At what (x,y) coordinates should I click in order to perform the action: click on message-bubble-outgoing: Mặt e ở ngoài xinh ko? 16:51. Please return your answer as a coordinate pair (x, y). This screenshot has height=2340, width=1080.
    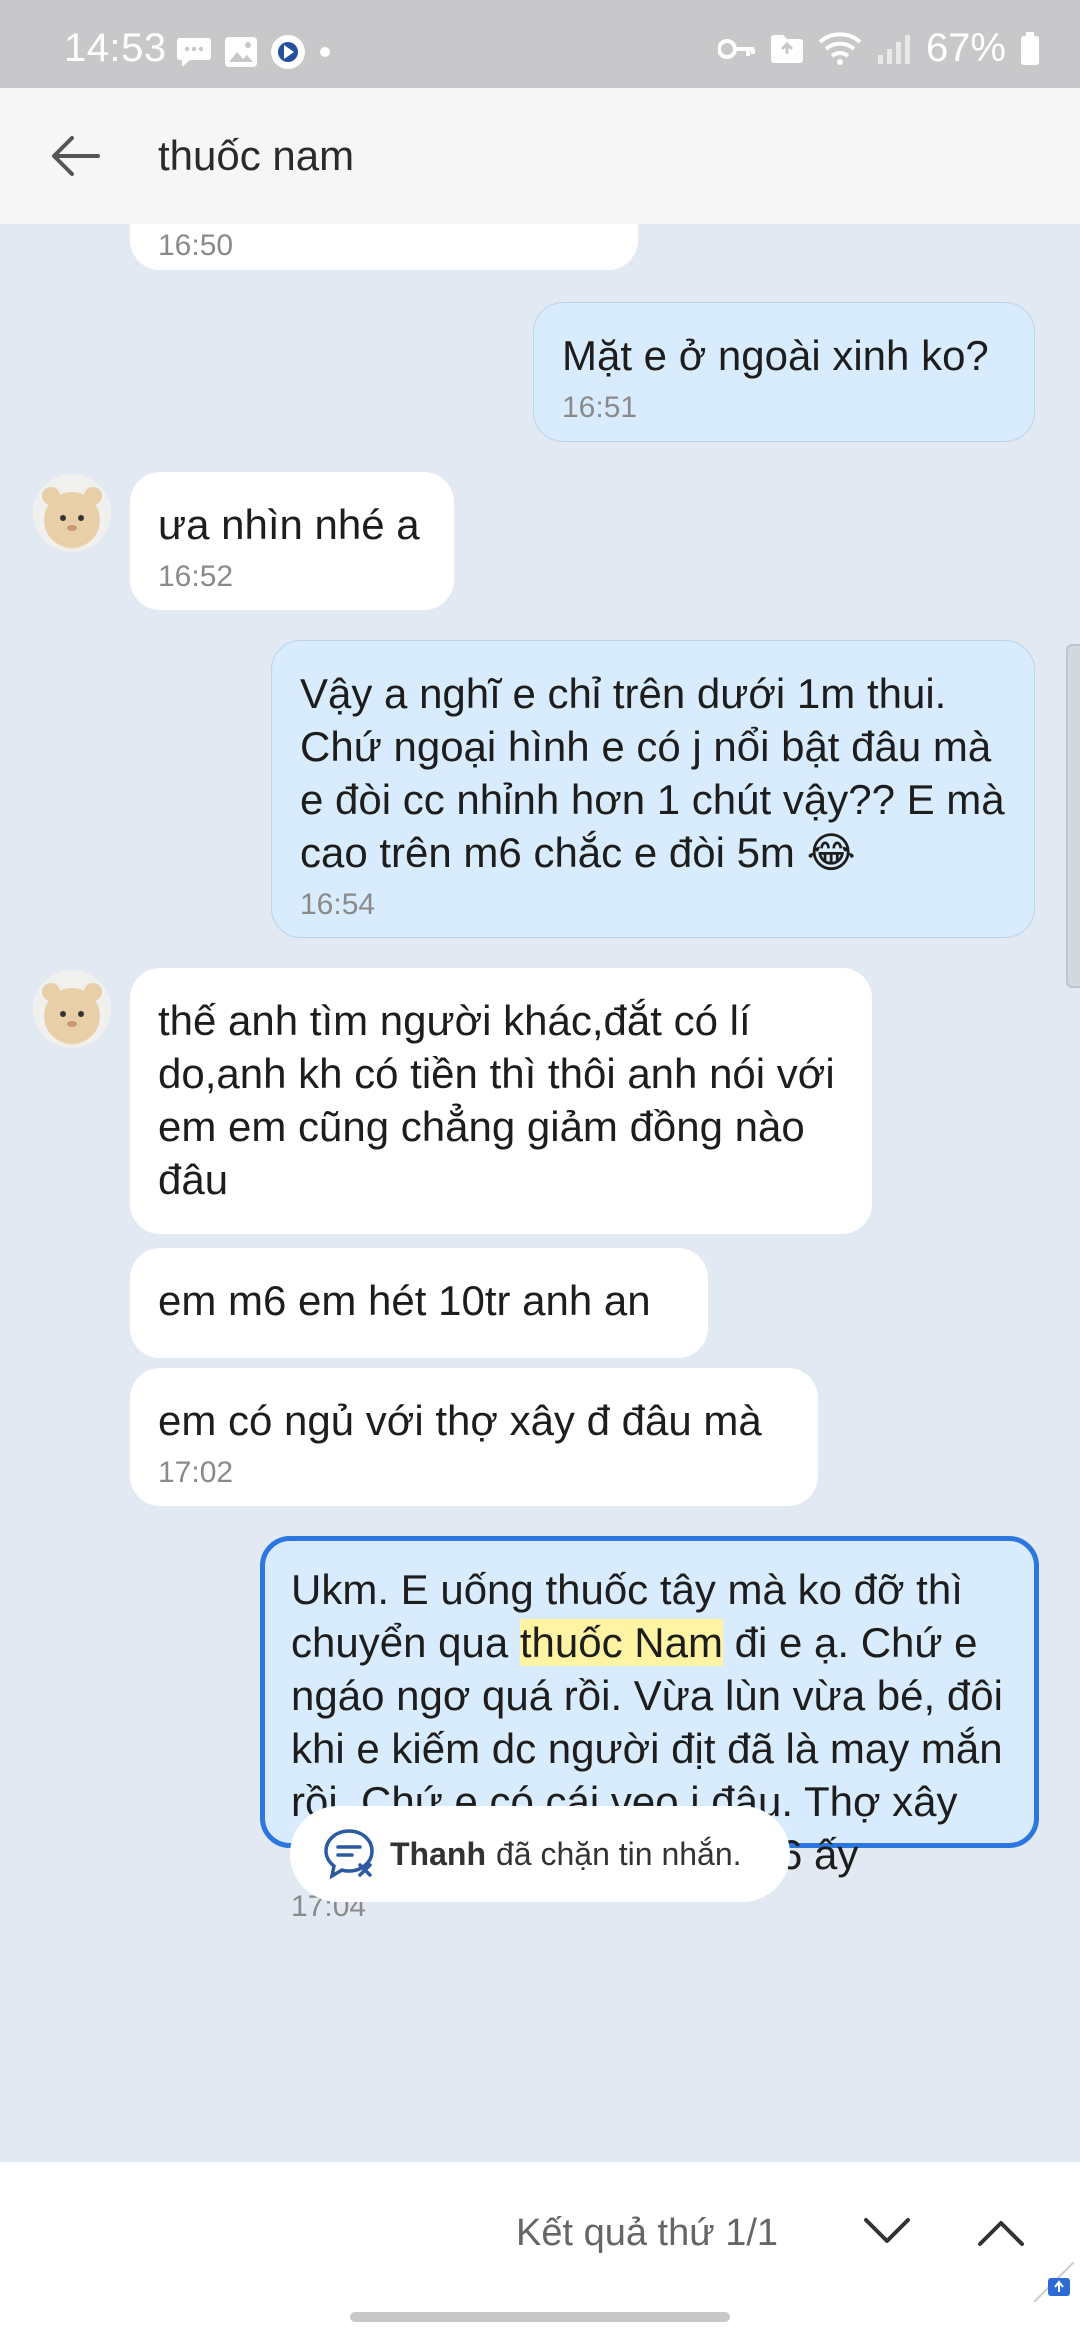
    Looking at the image, I should click on (784, 372).